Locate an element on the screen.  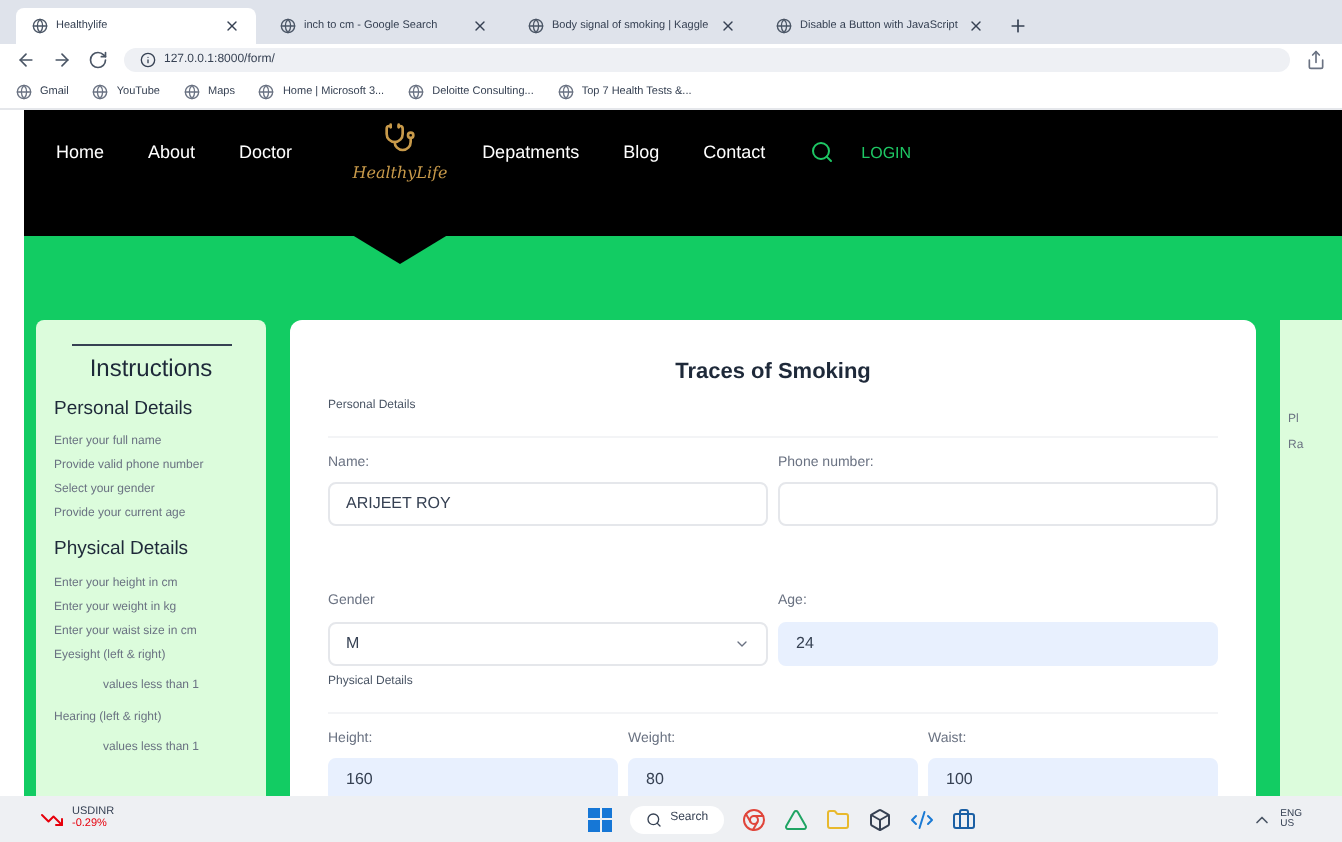
stethoscope-icon is located at coordinates (400, 138).